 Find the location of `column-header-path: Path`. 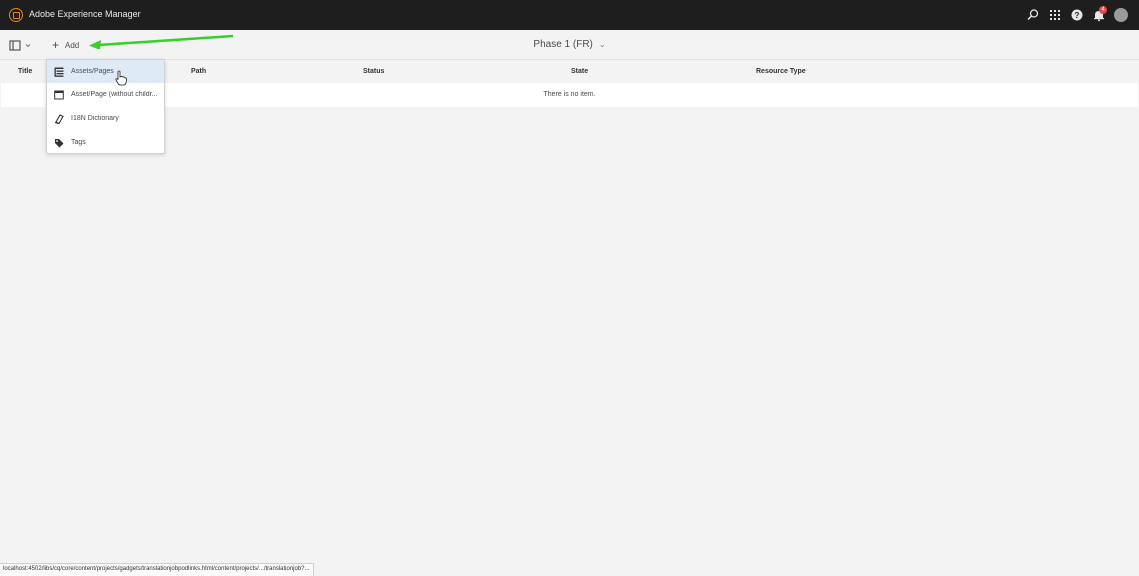

column-header-path: Path is located at coordinates (198, 71).